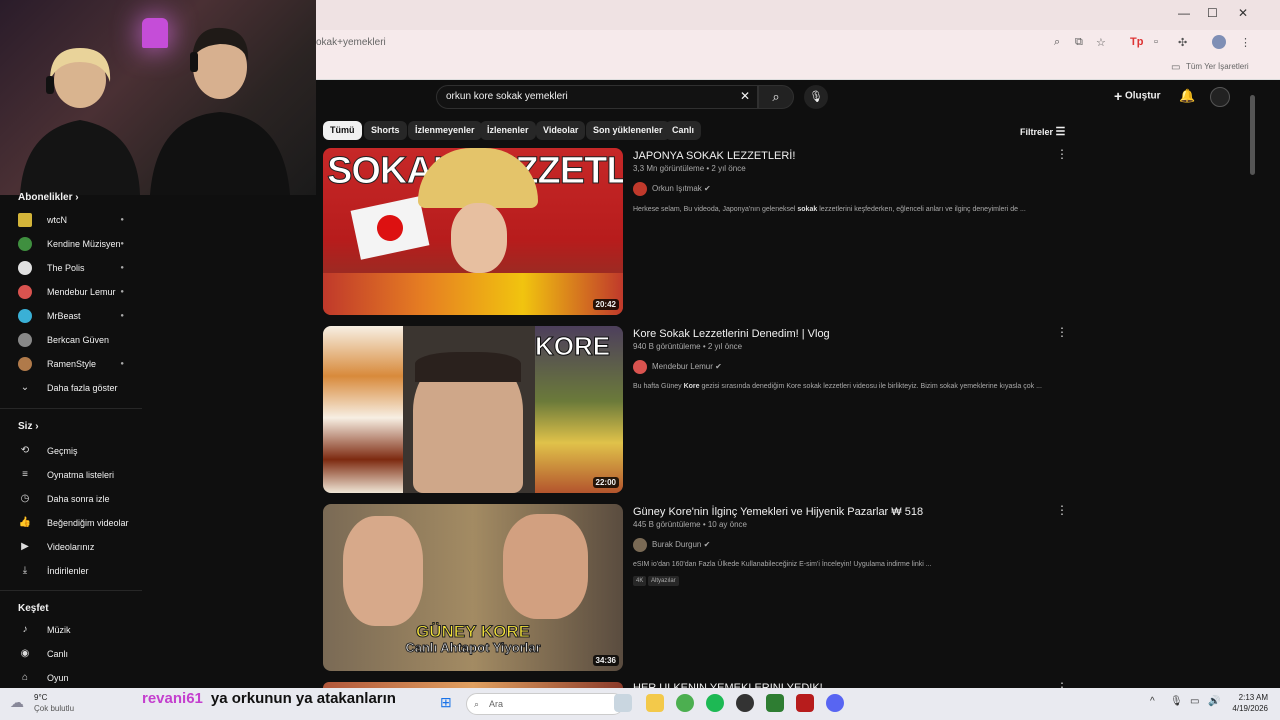 The image size is (1280, 720). What do you see at coordinates (1248, 708) in the screenshot?
I see `clock-date: 4/19/2026` at bounding box center [1248, 708].